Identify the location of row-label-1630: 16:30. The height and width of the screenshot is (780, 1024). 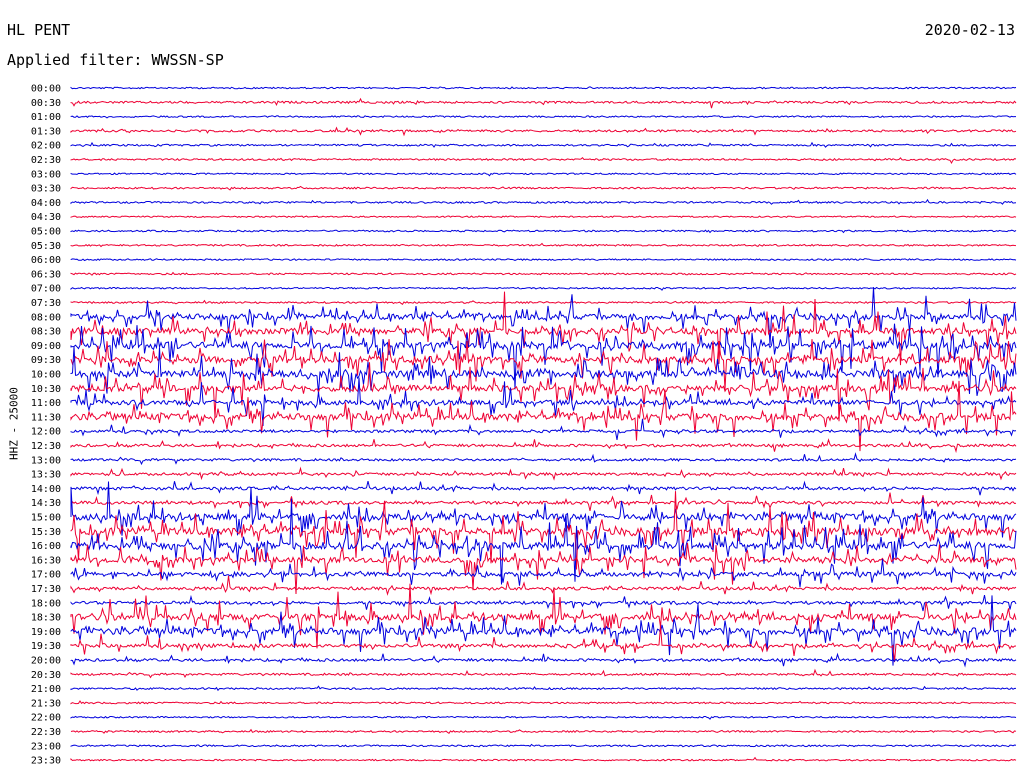
(46, 560).